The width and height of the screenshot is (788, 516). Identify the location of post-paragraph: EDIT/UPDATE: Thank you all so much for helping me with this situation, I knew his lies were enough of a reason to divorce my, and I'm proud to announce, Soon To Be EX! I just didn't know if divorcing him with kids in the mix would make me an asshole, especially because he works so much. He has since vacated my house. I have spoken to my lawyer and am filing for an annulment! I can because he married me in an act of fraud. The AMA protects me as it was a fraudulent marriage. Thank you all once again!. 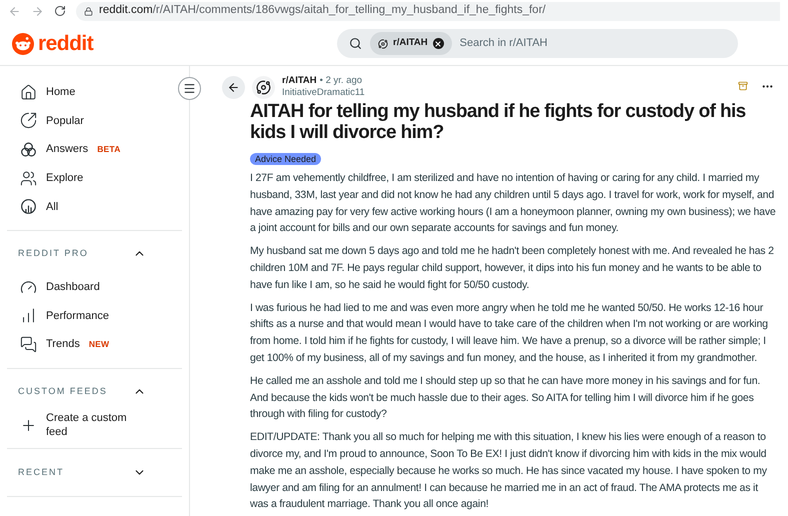
(509, 471).